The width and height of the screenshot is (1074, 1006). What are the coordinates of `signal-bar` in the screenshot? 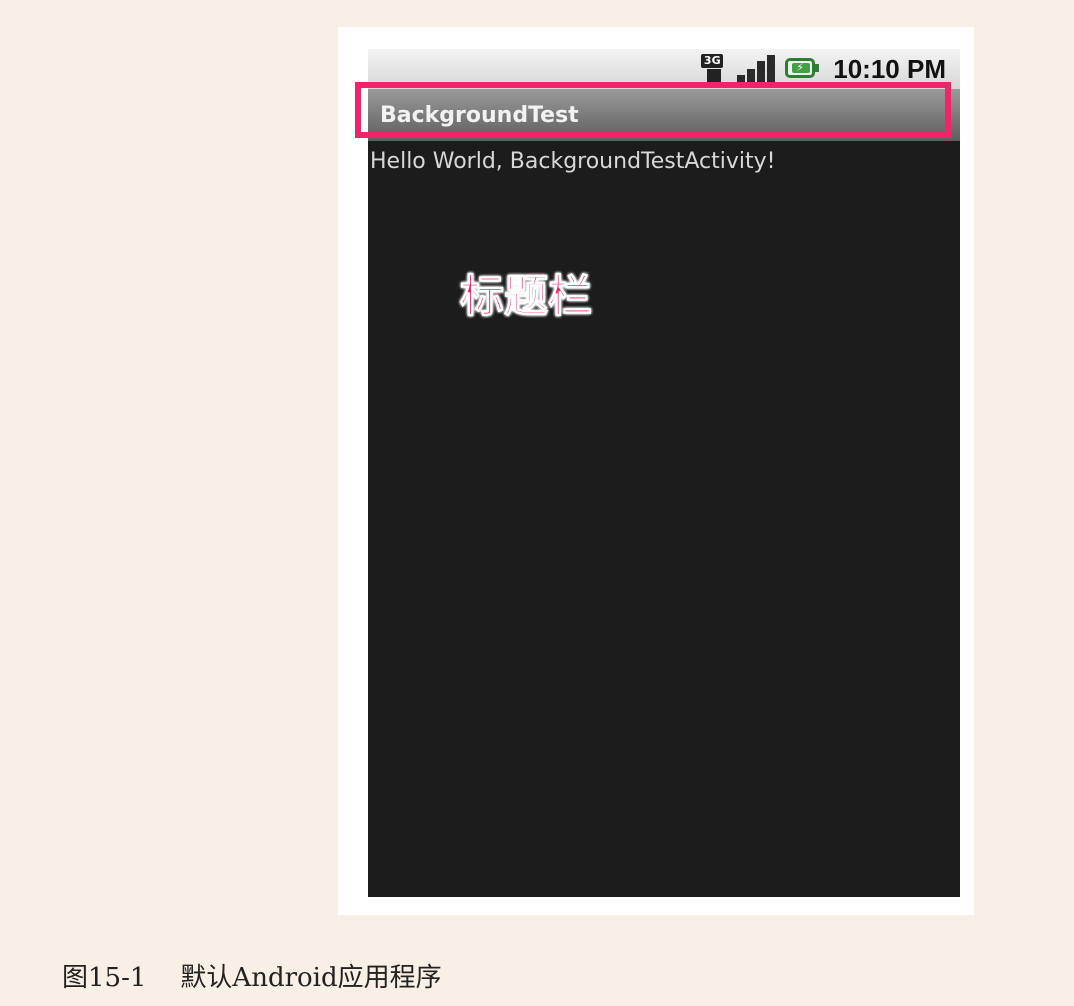 It's located at (771, 70).